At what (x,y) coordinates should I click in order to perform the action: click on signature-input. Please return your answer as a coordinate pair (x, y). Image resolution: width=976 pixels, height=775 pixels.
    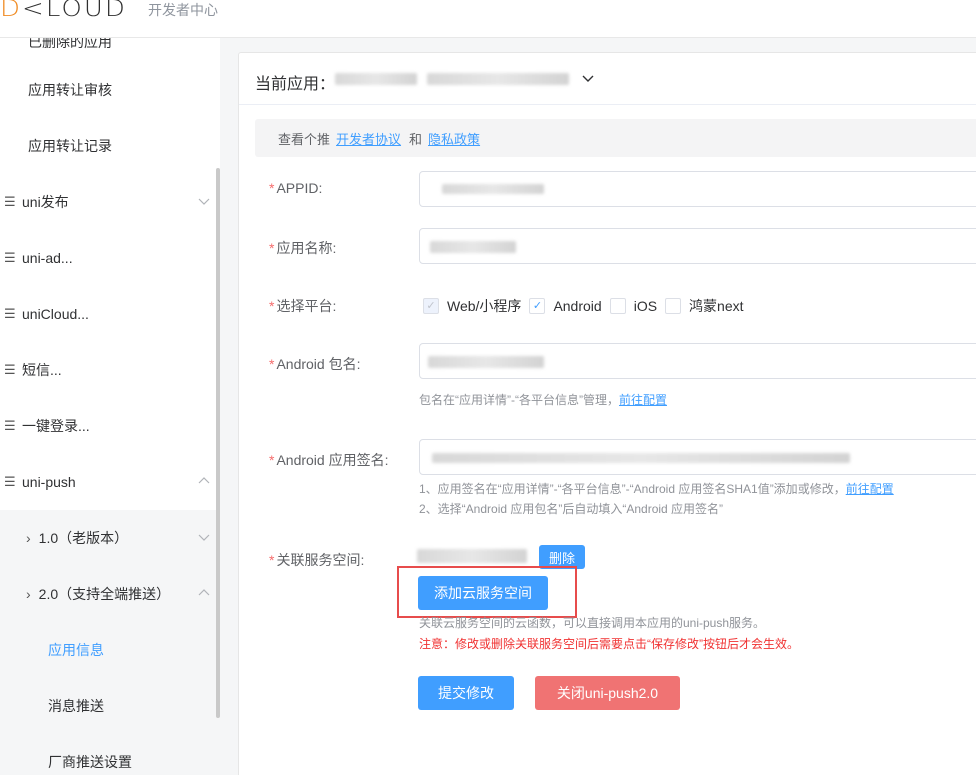
    Looking at the image, I should click on (697, 457).